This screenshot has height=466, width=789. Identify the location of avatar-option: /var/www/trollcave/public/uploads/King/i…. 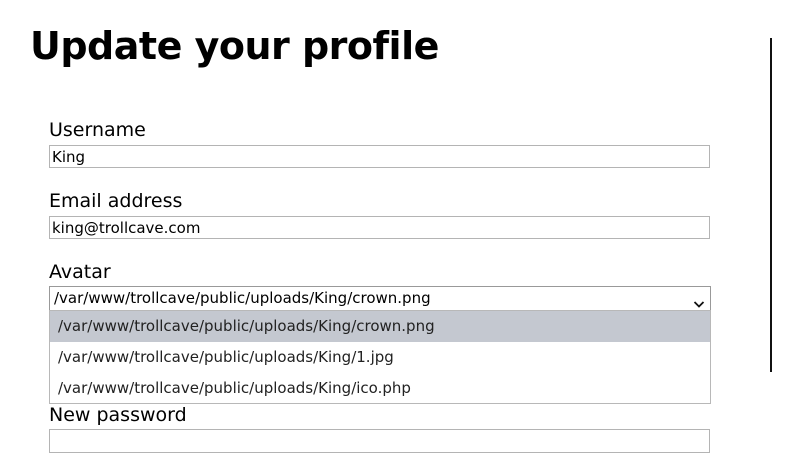
(380, 388).